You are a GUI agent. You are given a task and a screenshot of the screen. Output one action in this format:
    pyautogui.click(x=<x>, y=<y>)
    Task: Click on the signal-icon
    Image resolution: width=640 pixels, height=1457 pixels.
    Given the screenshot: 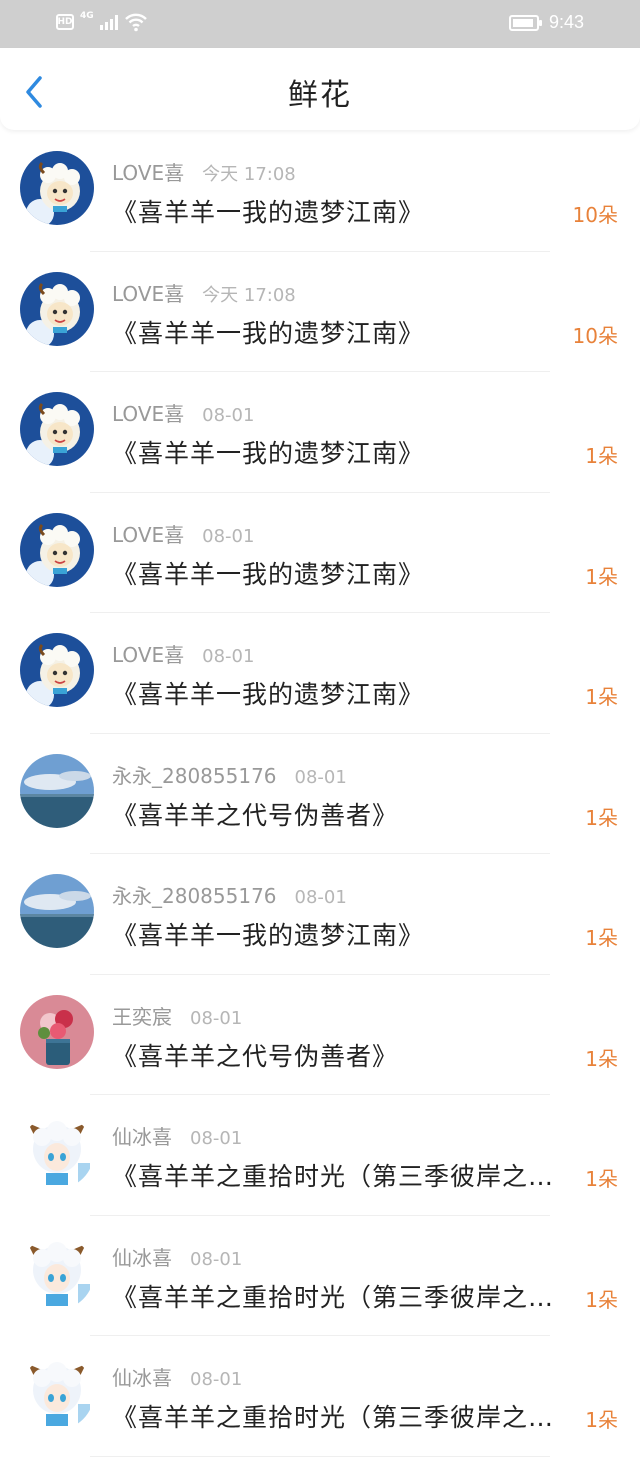 What is the action you would take?
    pyautogui.click(x=108, y=22)
    